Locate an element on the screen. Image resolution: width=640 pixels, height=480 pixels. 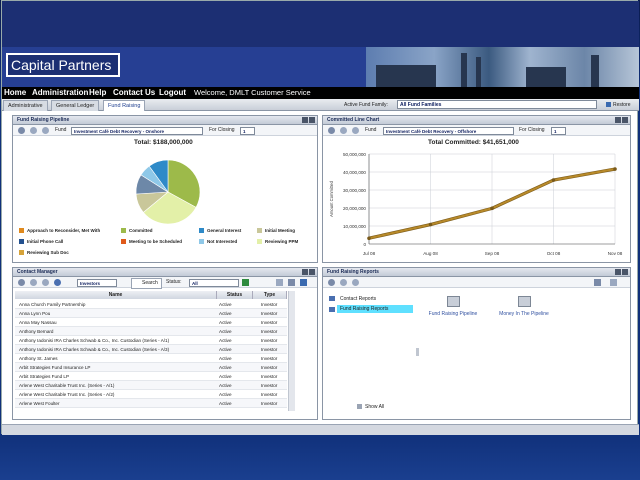
table-row: Arbit Strategies Fund LP Active Investor is located at coordinates (151, 376).